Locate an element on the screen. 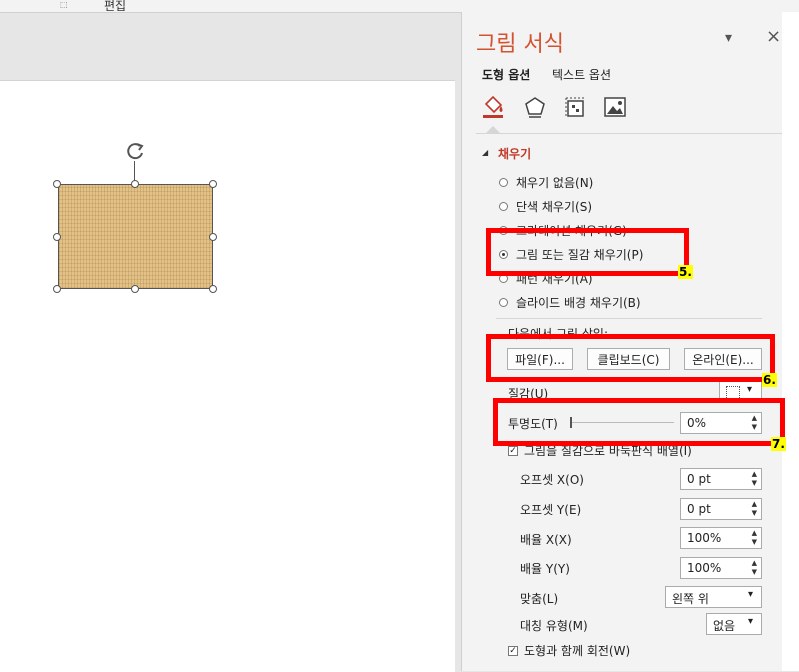 Image resolution: width=799 pixels, height=672 pixels. scale-x-value: 100% is located at coordinates (704, 538).